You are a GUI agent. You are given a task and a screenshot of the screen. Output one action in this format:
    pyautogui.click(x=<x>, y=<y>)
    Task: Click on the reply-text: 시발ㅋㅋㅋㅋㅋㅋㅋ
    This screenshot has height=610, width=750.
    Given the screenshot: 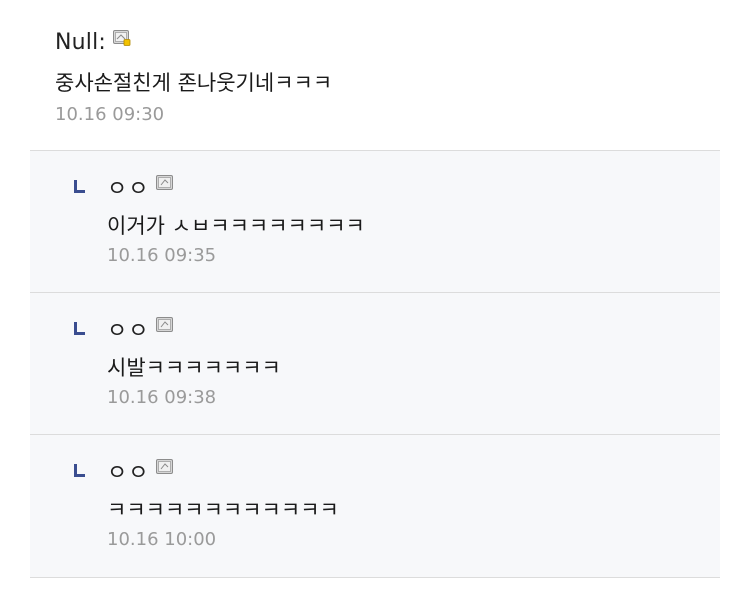 What is the action you would take?
    pyautogui.click(x=194, y=368)
    